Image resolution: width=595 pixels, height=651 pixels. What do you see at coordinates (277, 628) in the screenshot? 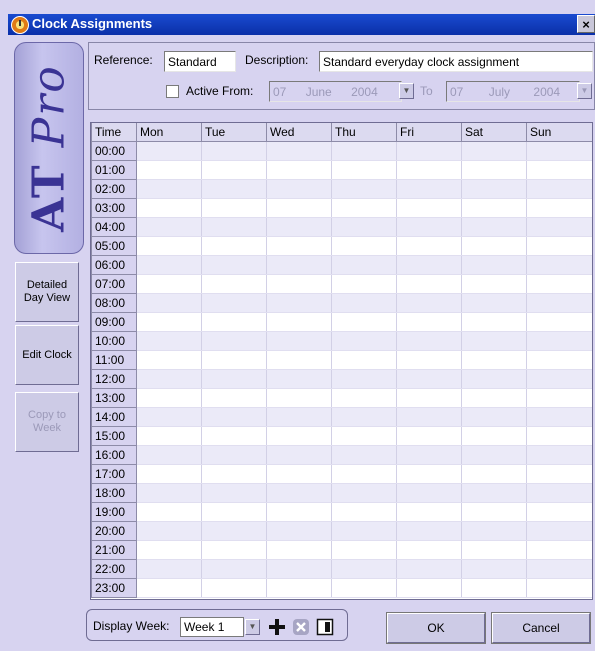
I see `plus-icon` at bounding box center [277, 628].